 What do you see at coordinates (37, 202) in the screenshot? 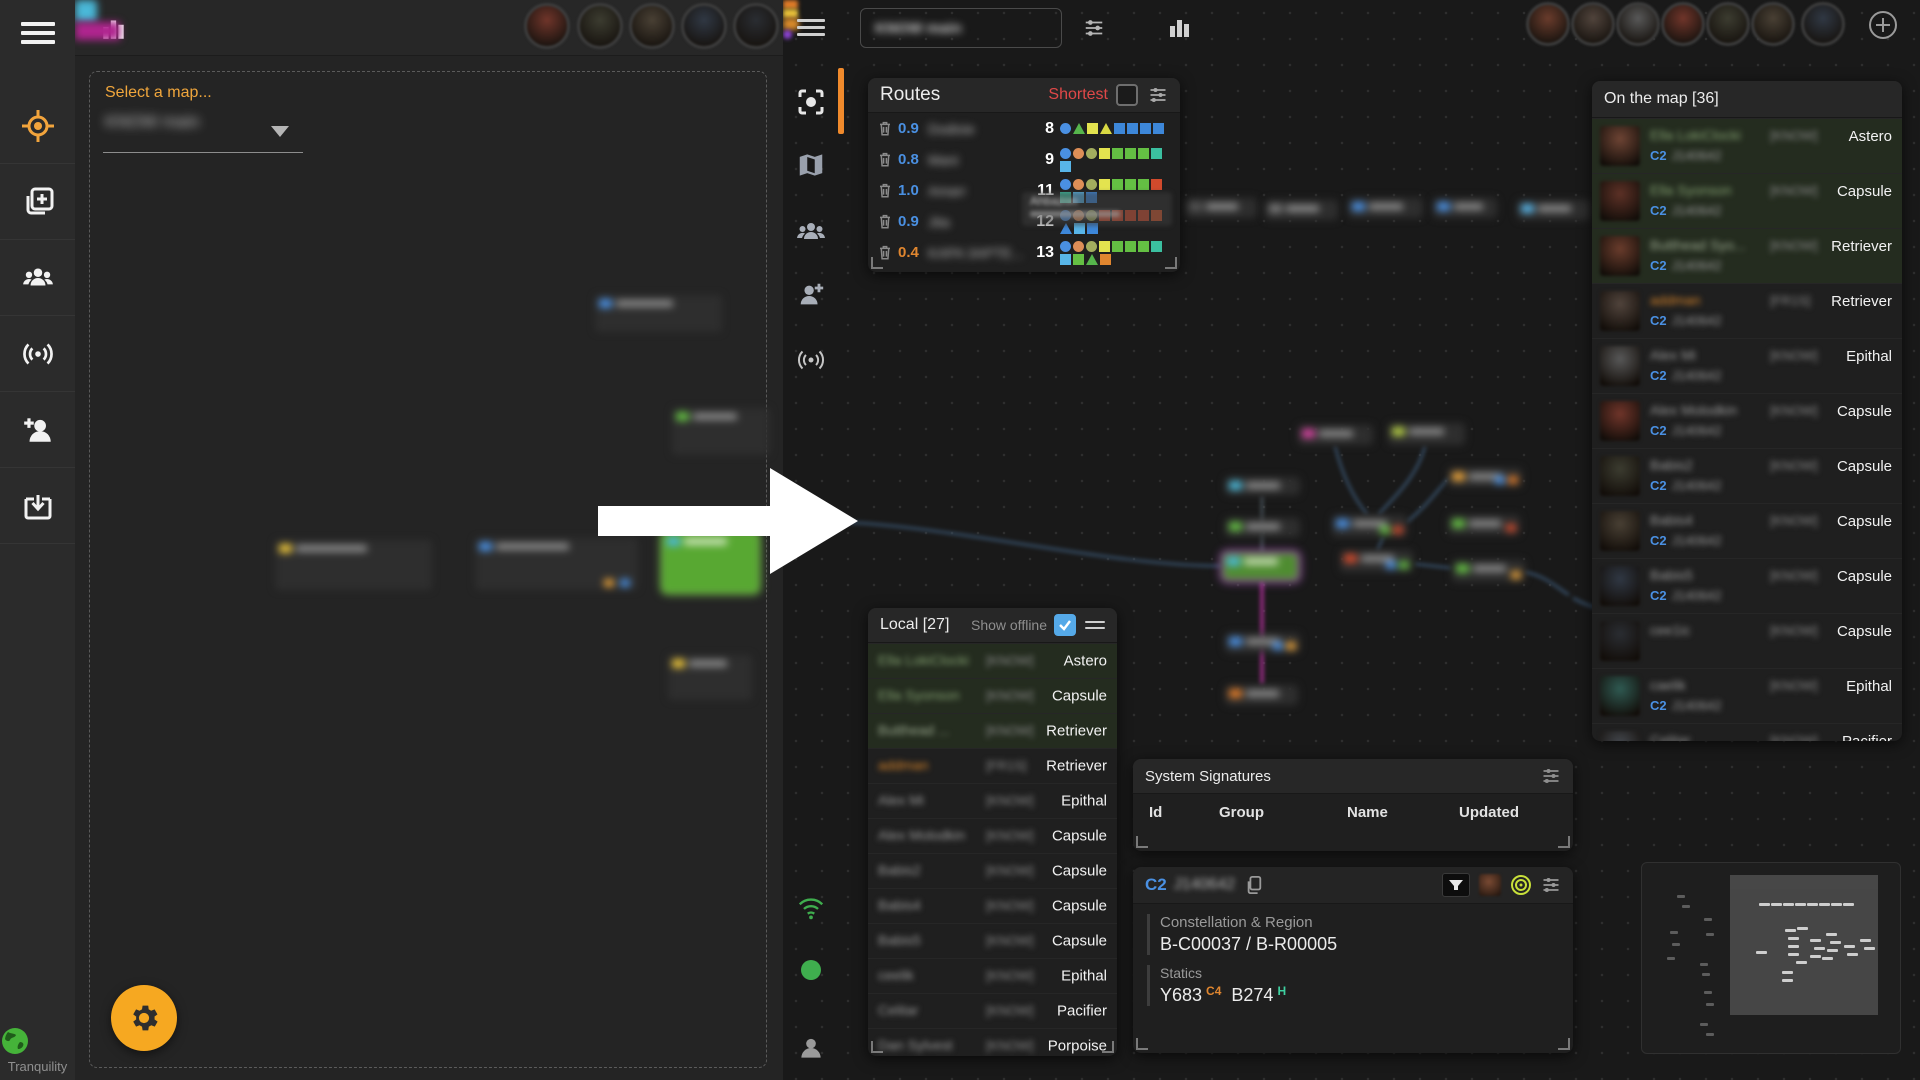
I see `sidebar-item-add-map` at bounding box center [37, 202].